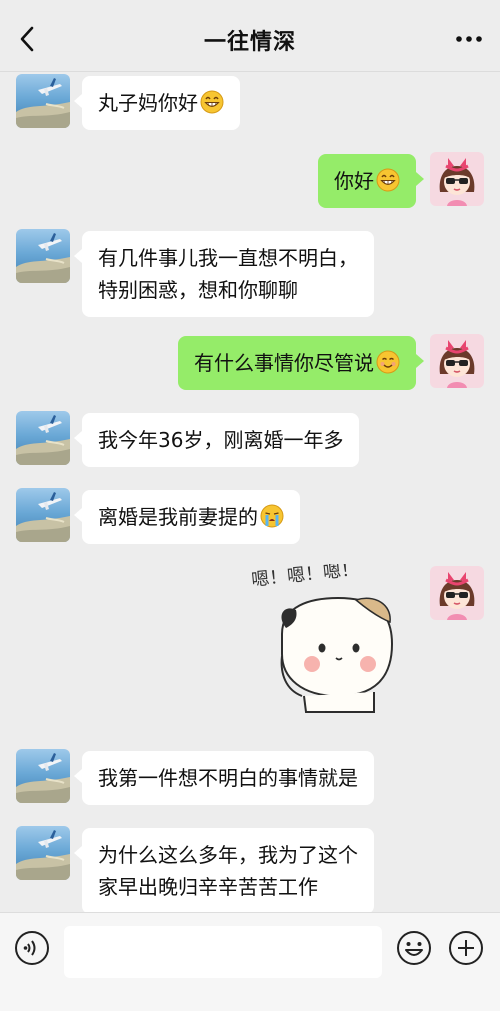  What do you see at coordinates (178, 517) in the screenshot?
I see `message-text: 离婚是我前妻提的` at bounding box center [178, 517].